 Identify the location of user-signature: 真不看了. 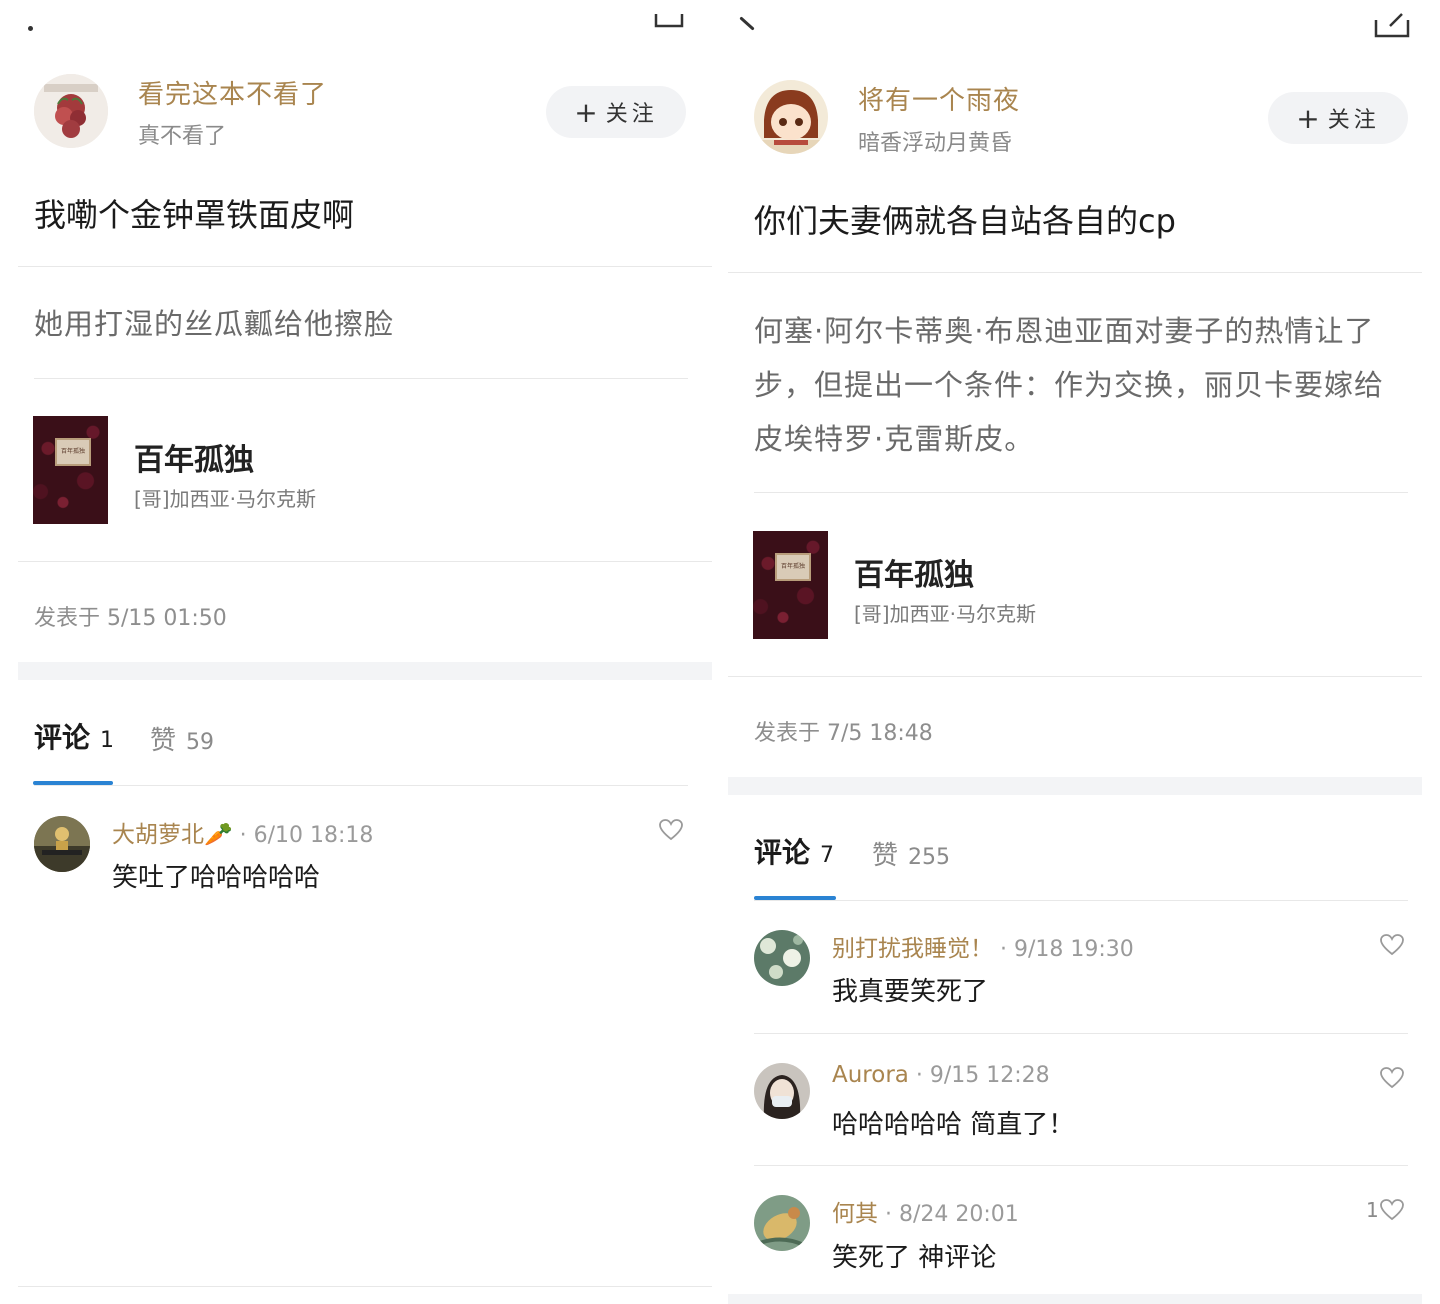
(182, 136).